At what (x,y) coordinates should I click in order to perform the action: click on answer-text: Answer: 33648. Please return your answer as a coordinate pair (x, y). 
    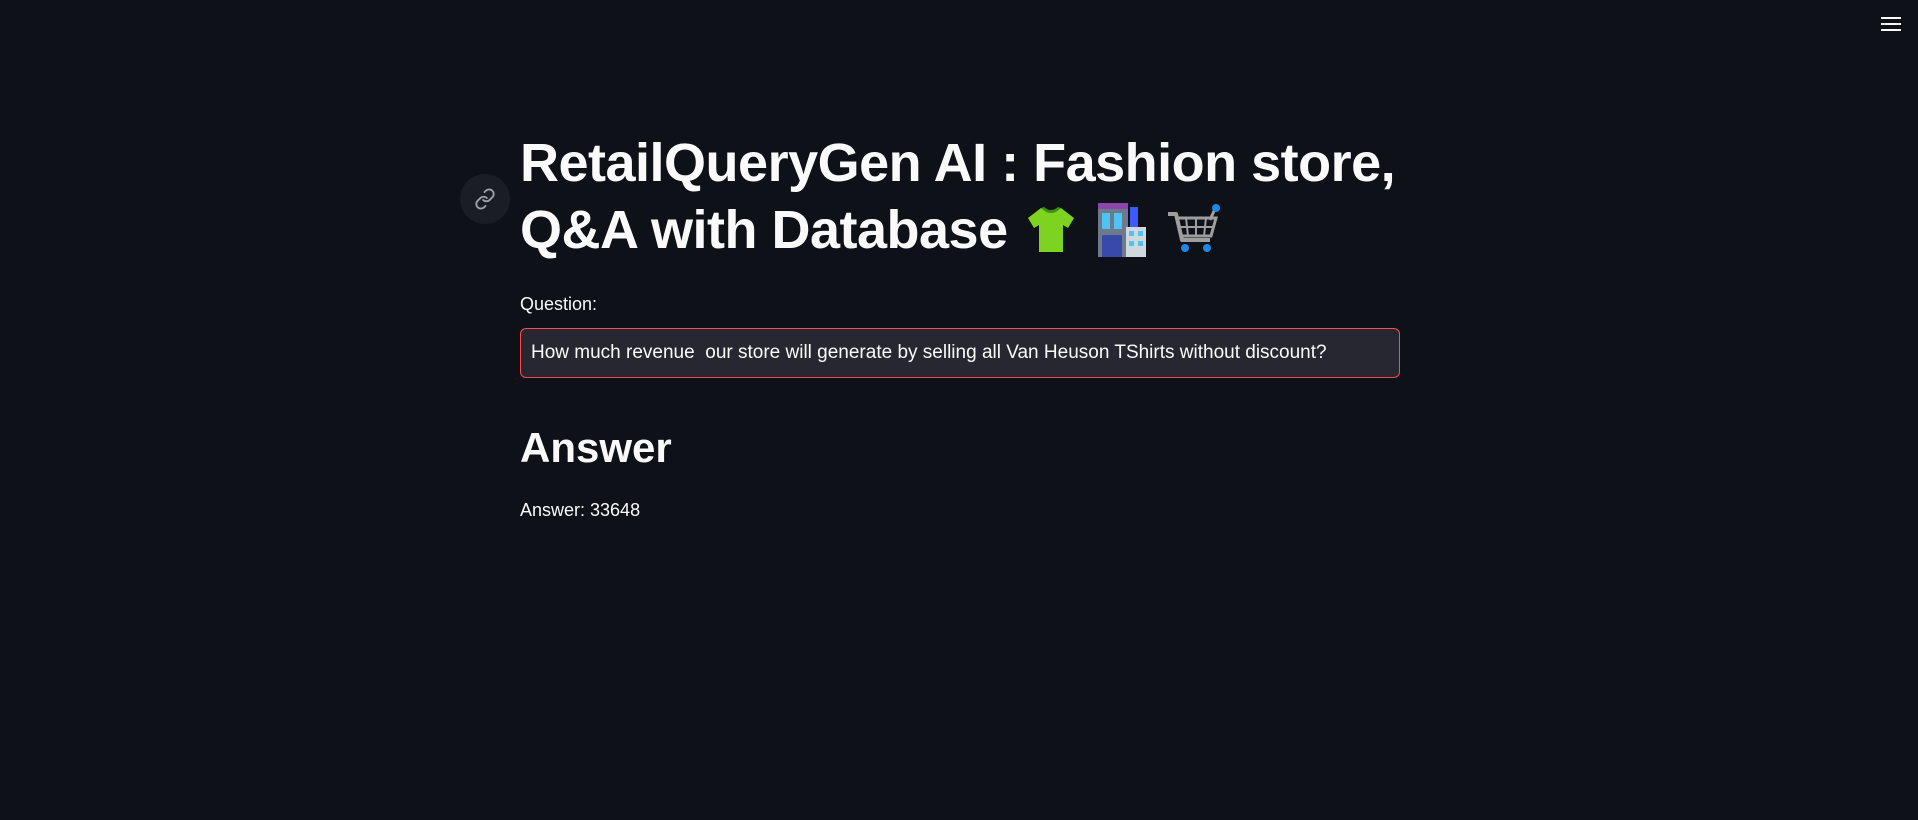
    Looking at the image, I should click on (580, 510).